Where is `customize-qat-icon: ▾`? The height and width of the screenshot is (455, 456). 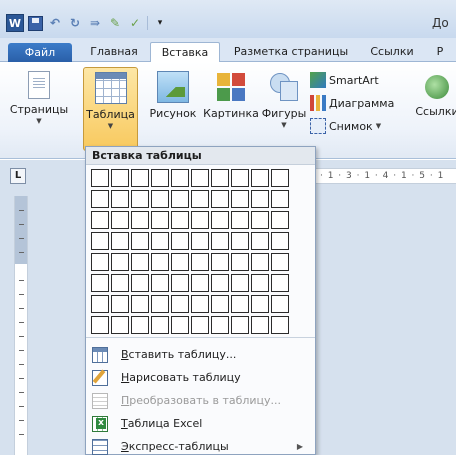 customize-qat-icon: ▾ is located at coordinates (160, 23).